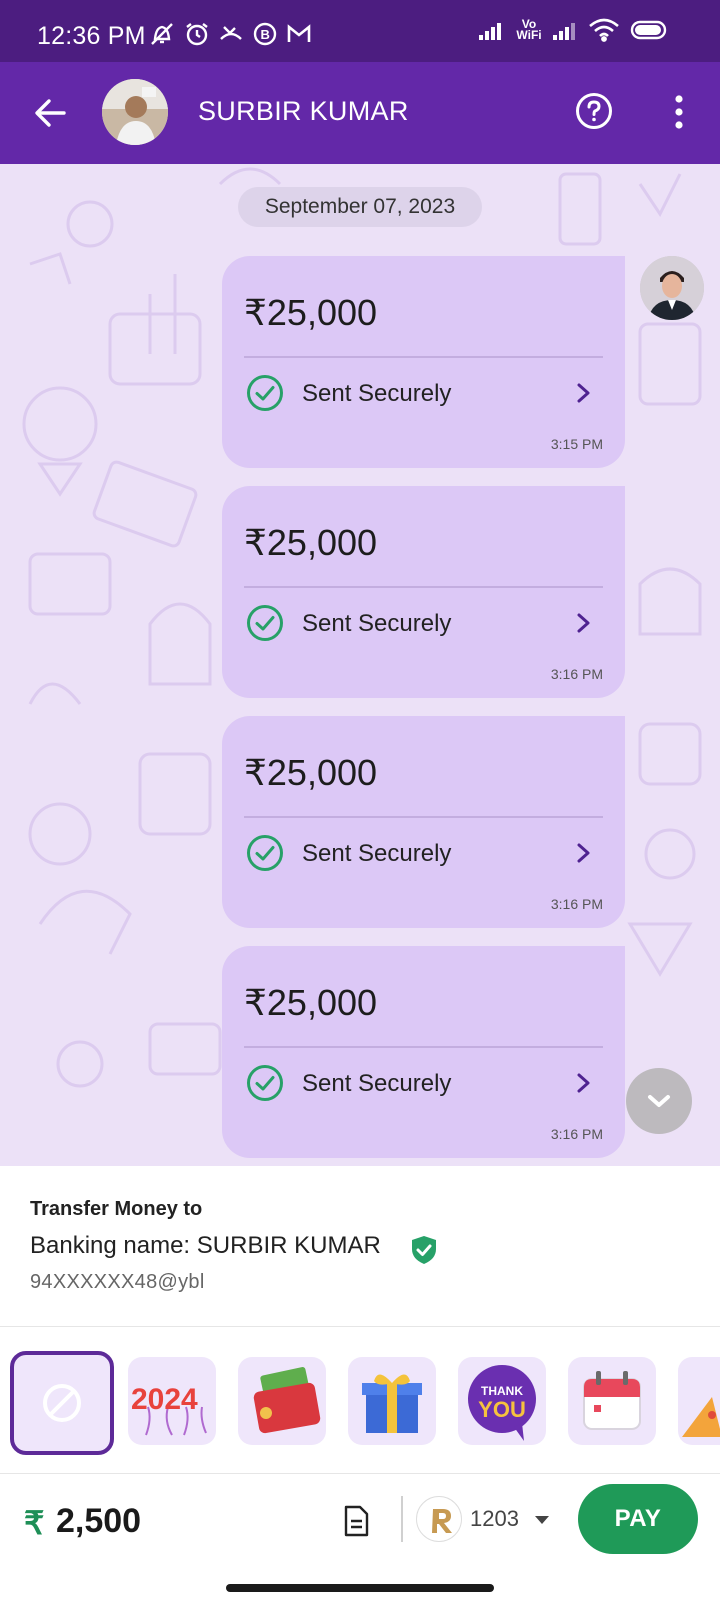 This screenshot has height=1600, width=720. I want to click on sticker-strip: 2024 THANK YOU, so click(360, 1400).